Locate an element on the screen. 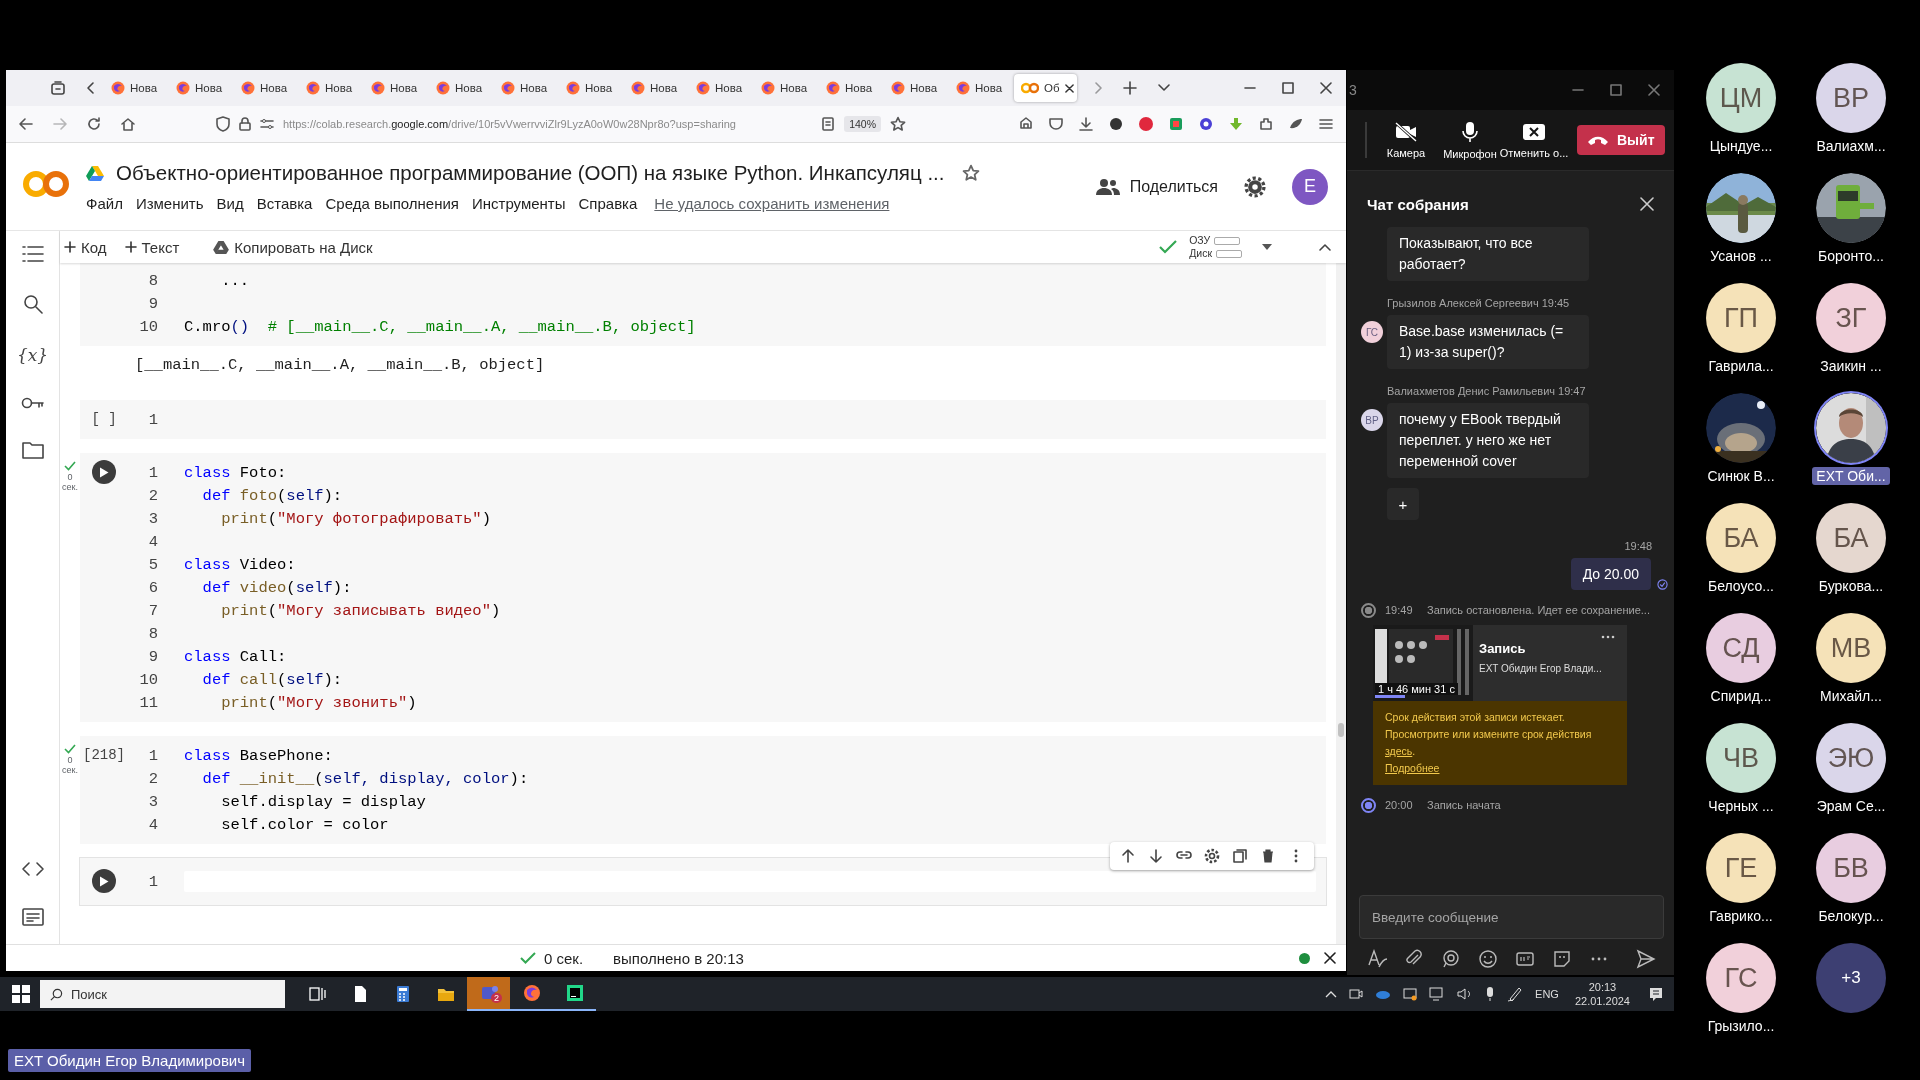 Image resolution: width=1920 pixels, height=1080 pixels. more-options-icon is located at coordinates (1608, 637).